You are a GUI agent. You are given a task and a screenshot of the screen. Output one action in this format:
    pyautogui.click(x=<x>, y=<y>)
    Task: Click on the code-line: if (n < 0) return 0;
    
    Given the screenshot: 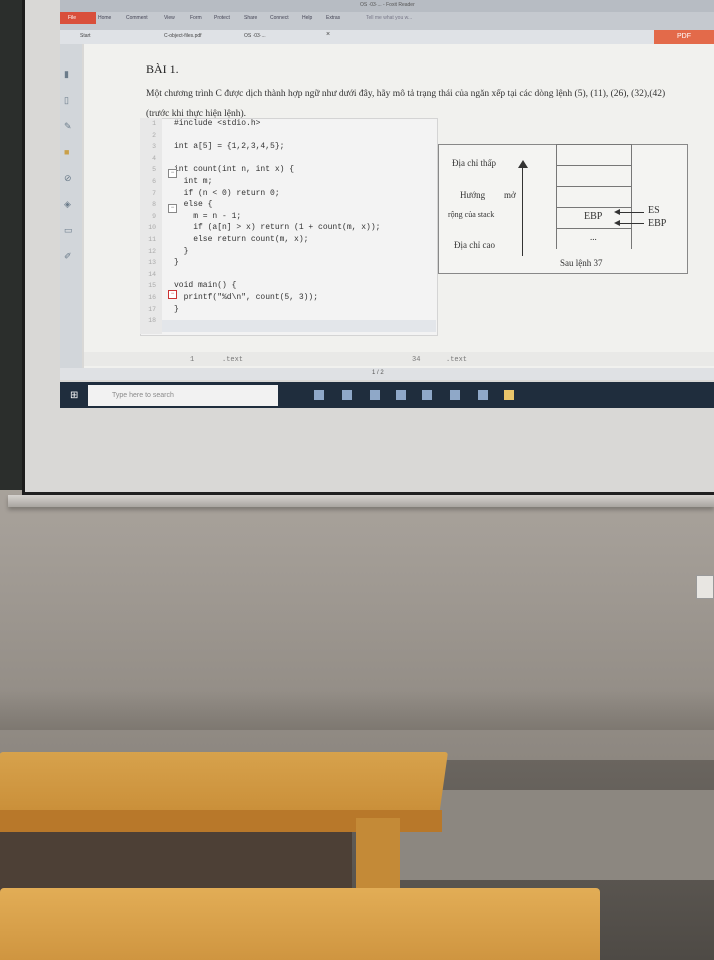 What is the action you would take?
    pyautogui.click(x=227, y=193)
    